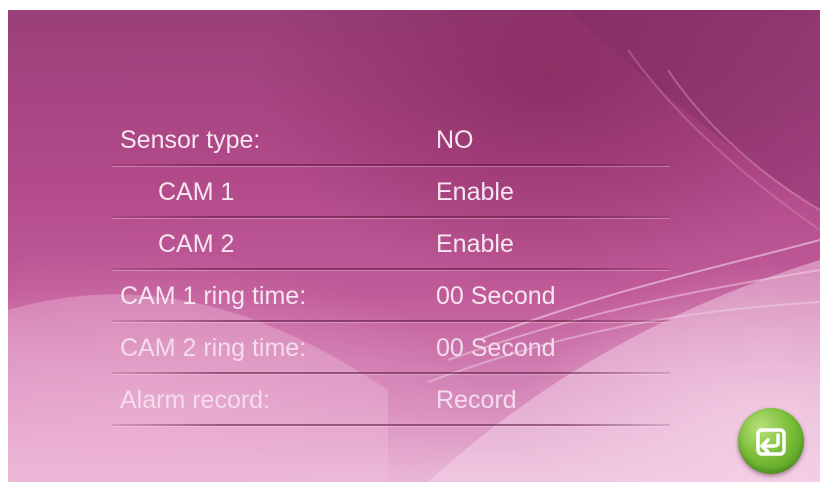 The image size is (825, 486). What do you see at coordinates (455, 140) in the screenshot?
I see `row-value: NO` at bounding box center [455, 140].